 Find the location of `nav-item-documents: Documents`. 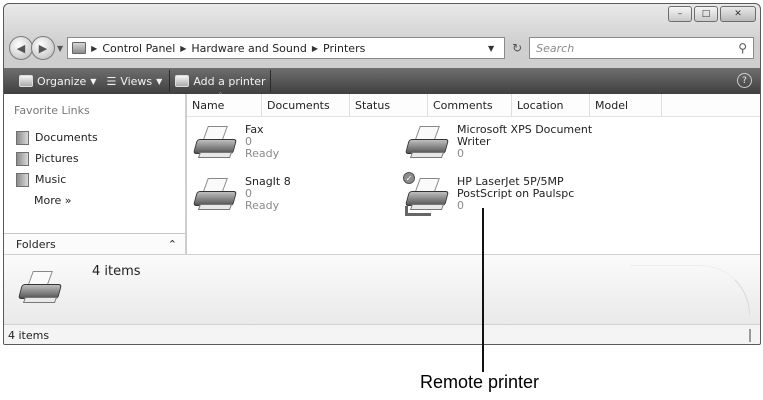

nav-item-documents: Documents is located at coordinates (57, 137).